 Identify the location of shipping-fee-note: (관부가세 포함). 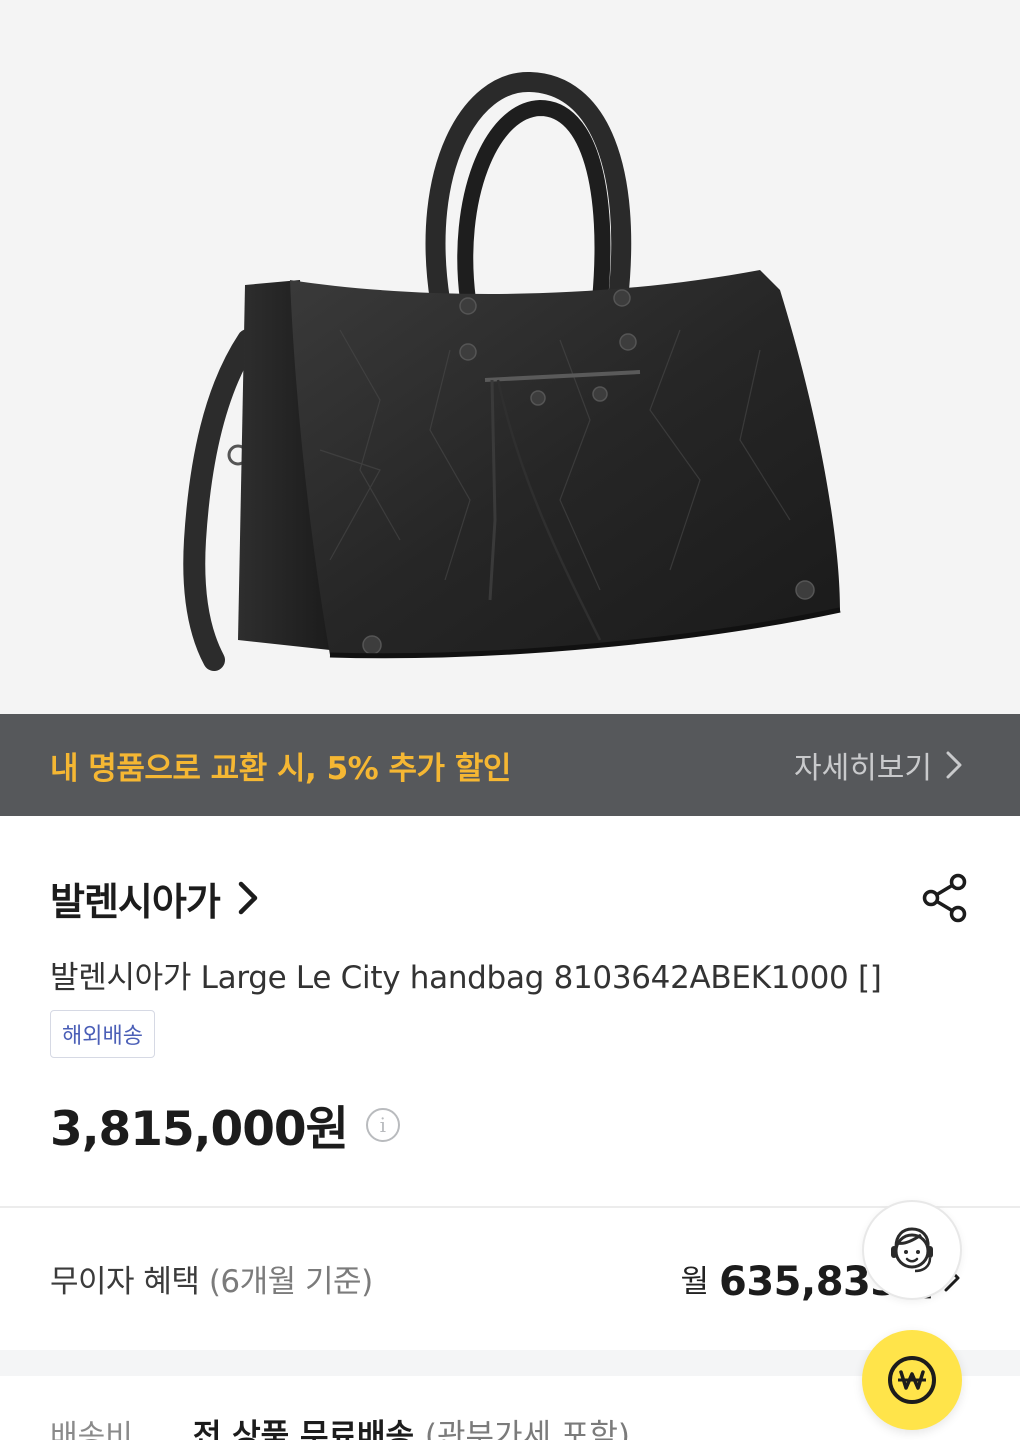
(527, 1429).